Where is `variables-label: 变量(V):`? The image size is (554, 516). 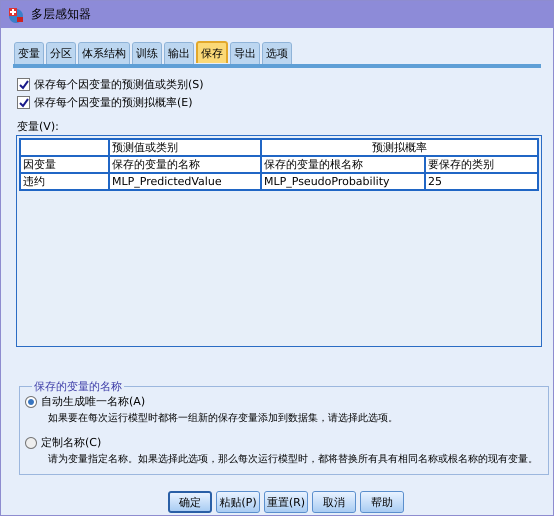
variables-label: 变量(V): is located at coordinates (38, 126).